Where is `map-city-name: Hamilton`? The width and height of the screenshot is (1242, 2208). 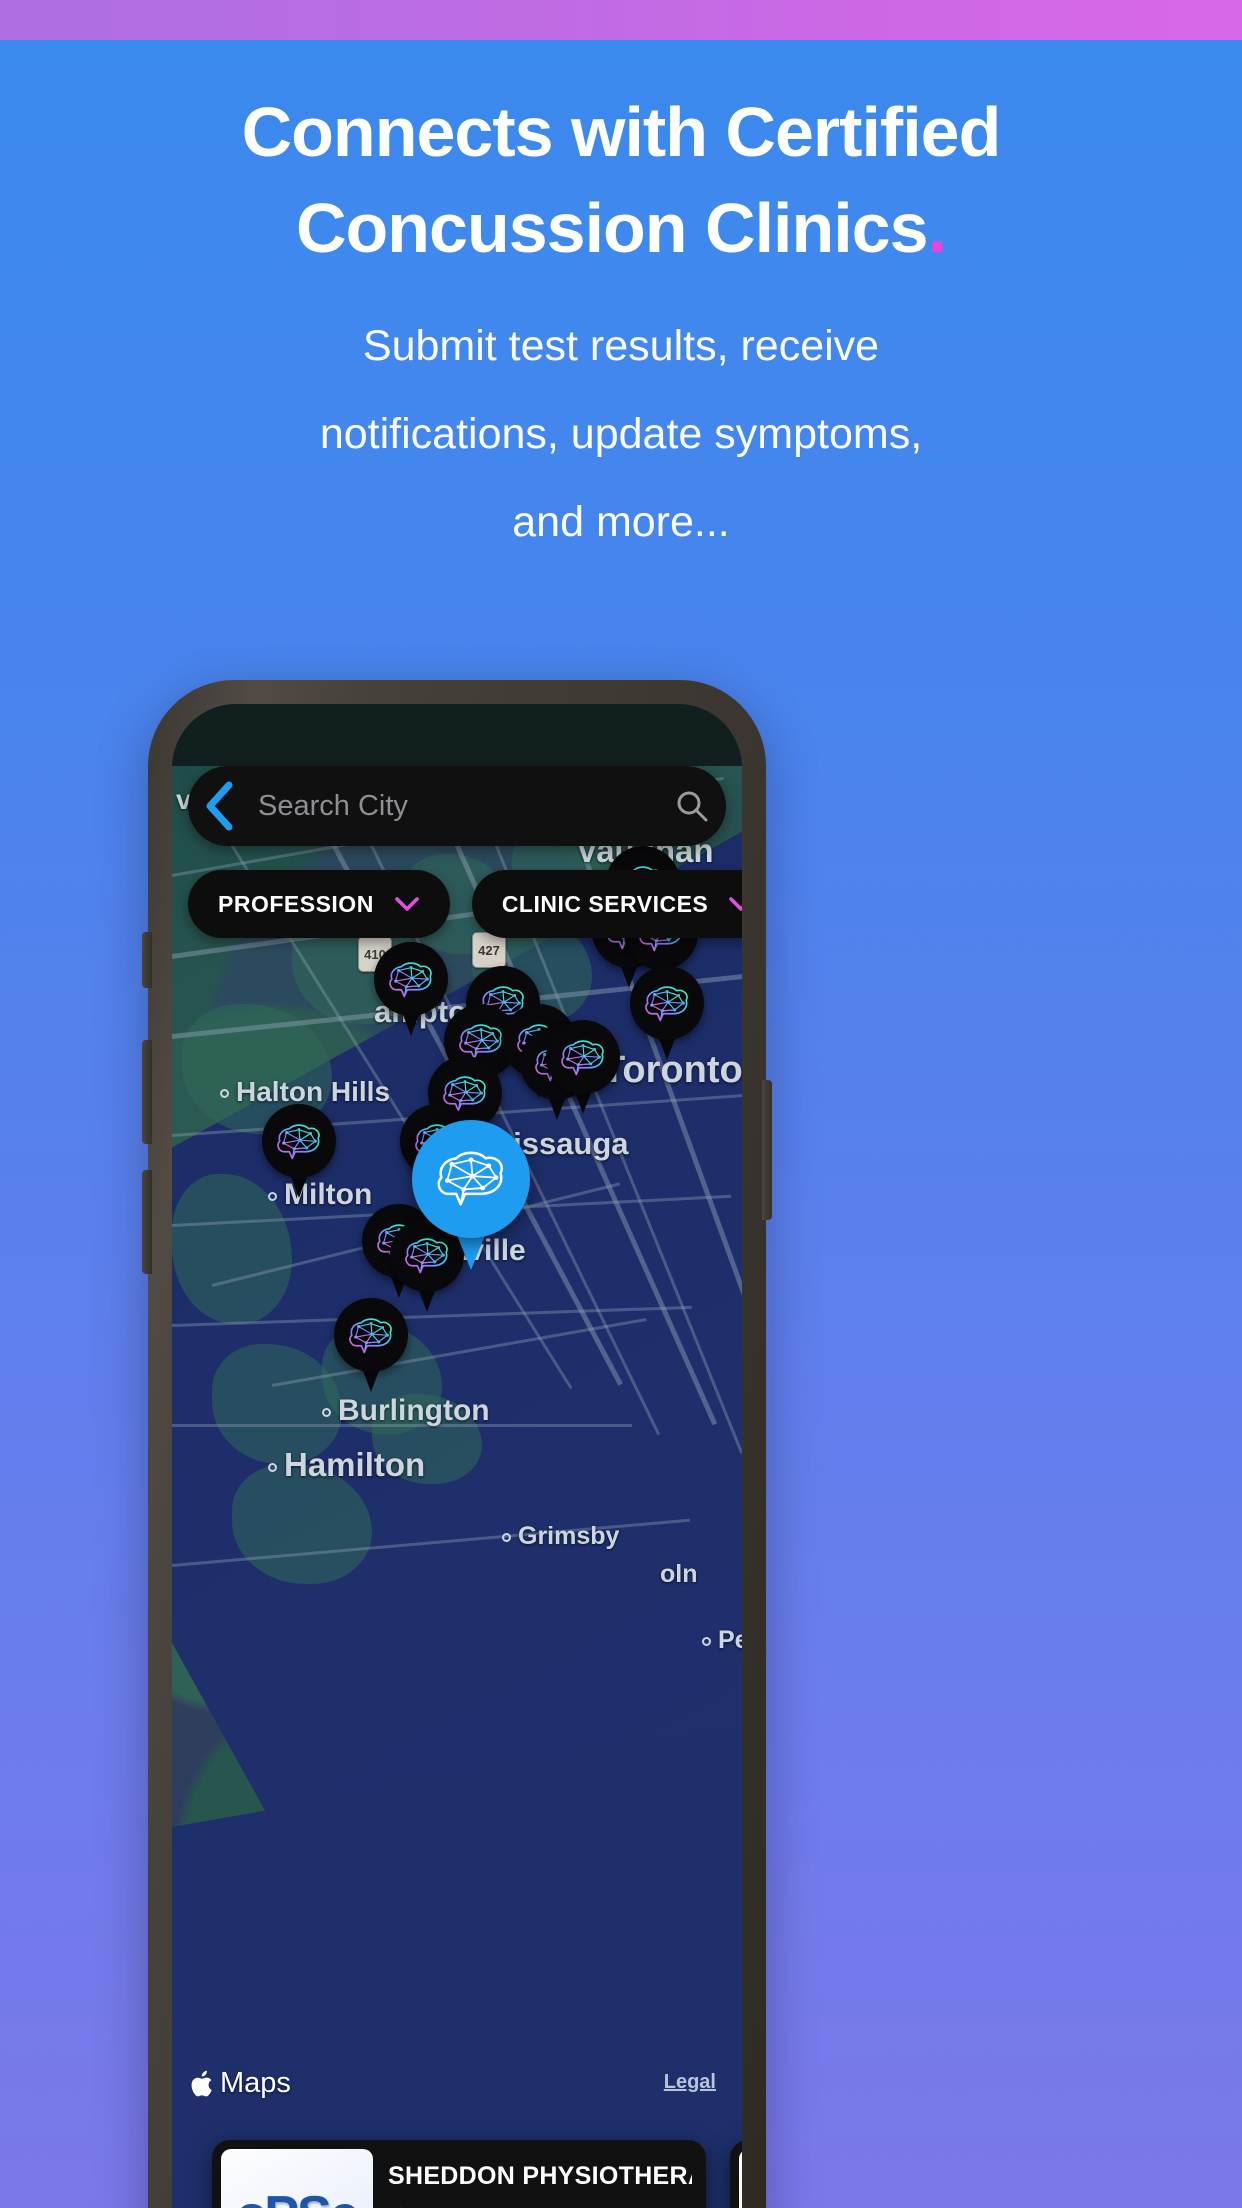
map-city-name: Hamilton is located at coordinates (355, 1464).